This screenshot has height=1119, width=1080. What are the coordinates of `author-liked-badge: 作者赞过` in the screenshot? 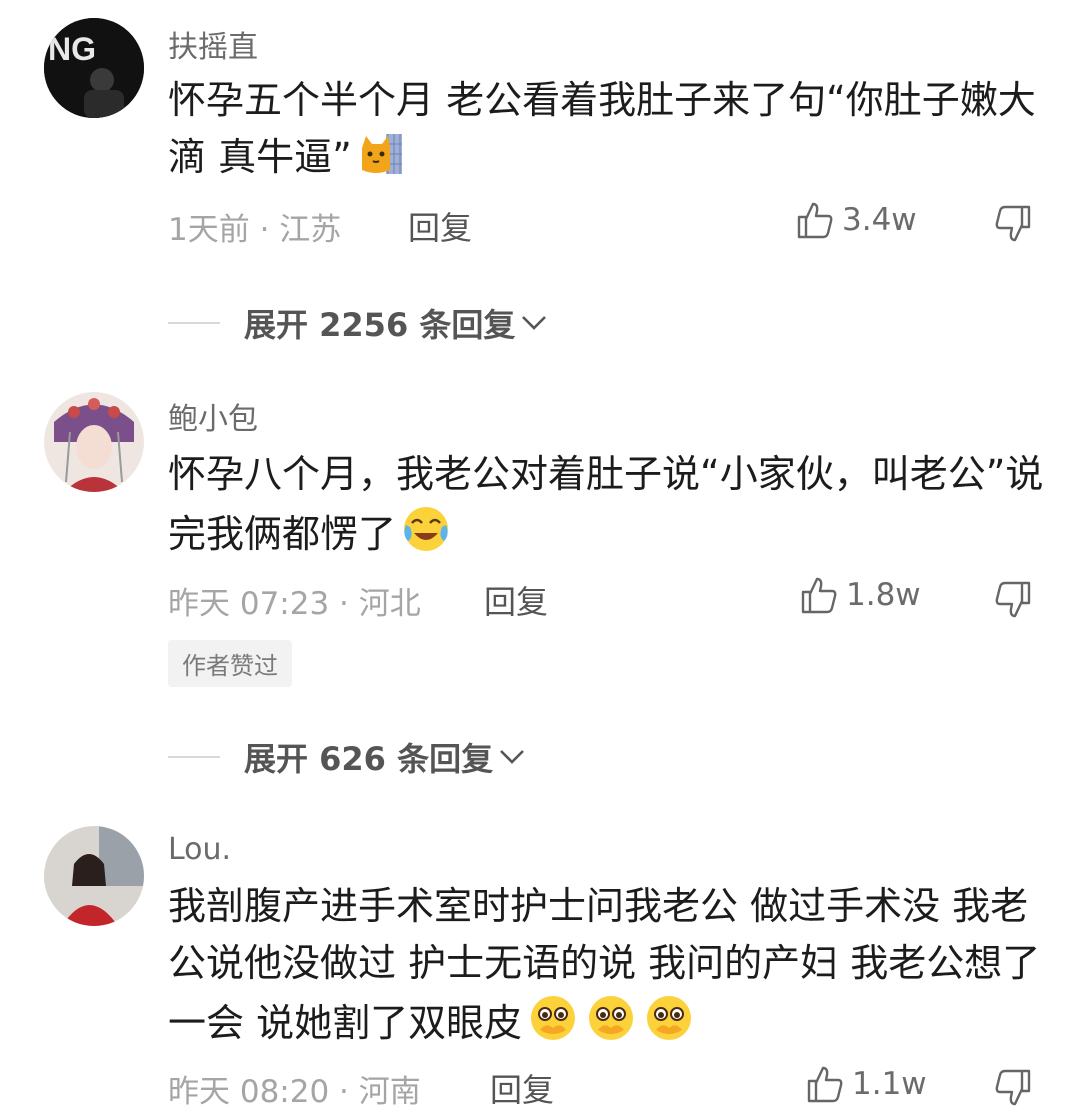 It's located at (230, 663).